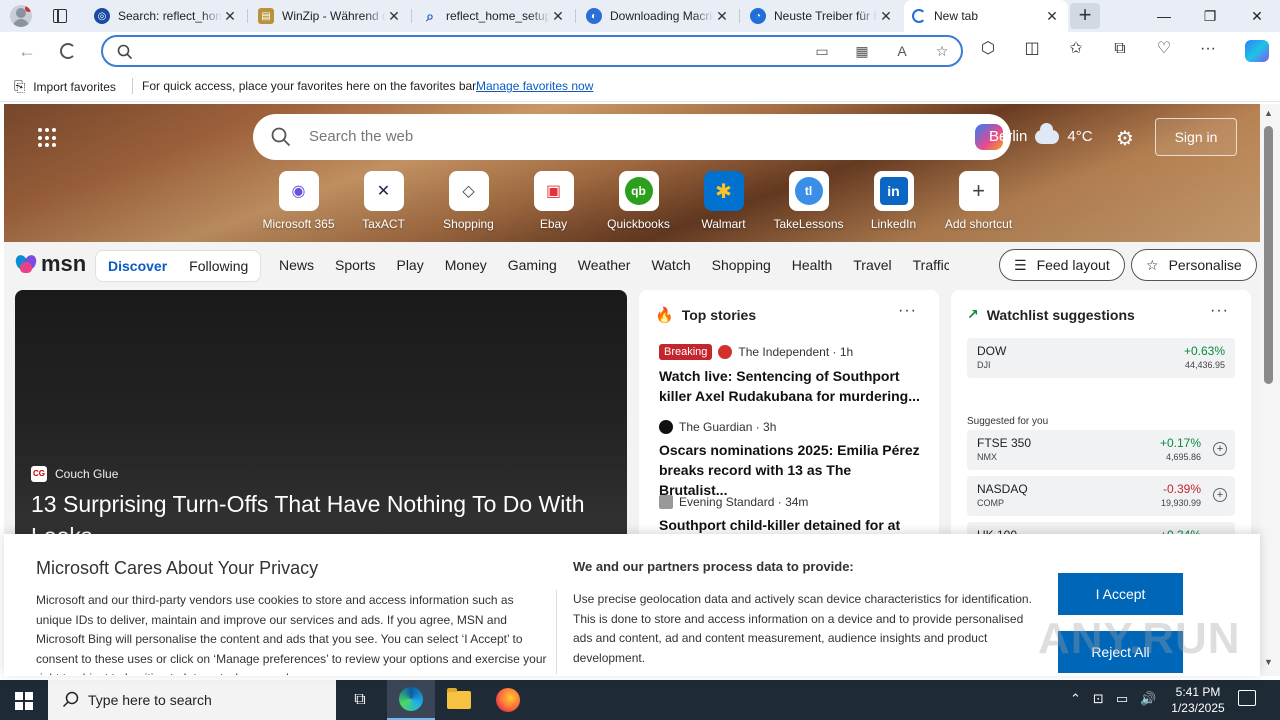 Image resolution: width=1280 pixels, height=720 pixels. Describe the element at coordinates (658, 16) in the screenshot. I see `tab-downloading-macrium: ◐ Downloading Macrium Reflect ✕` at that location.